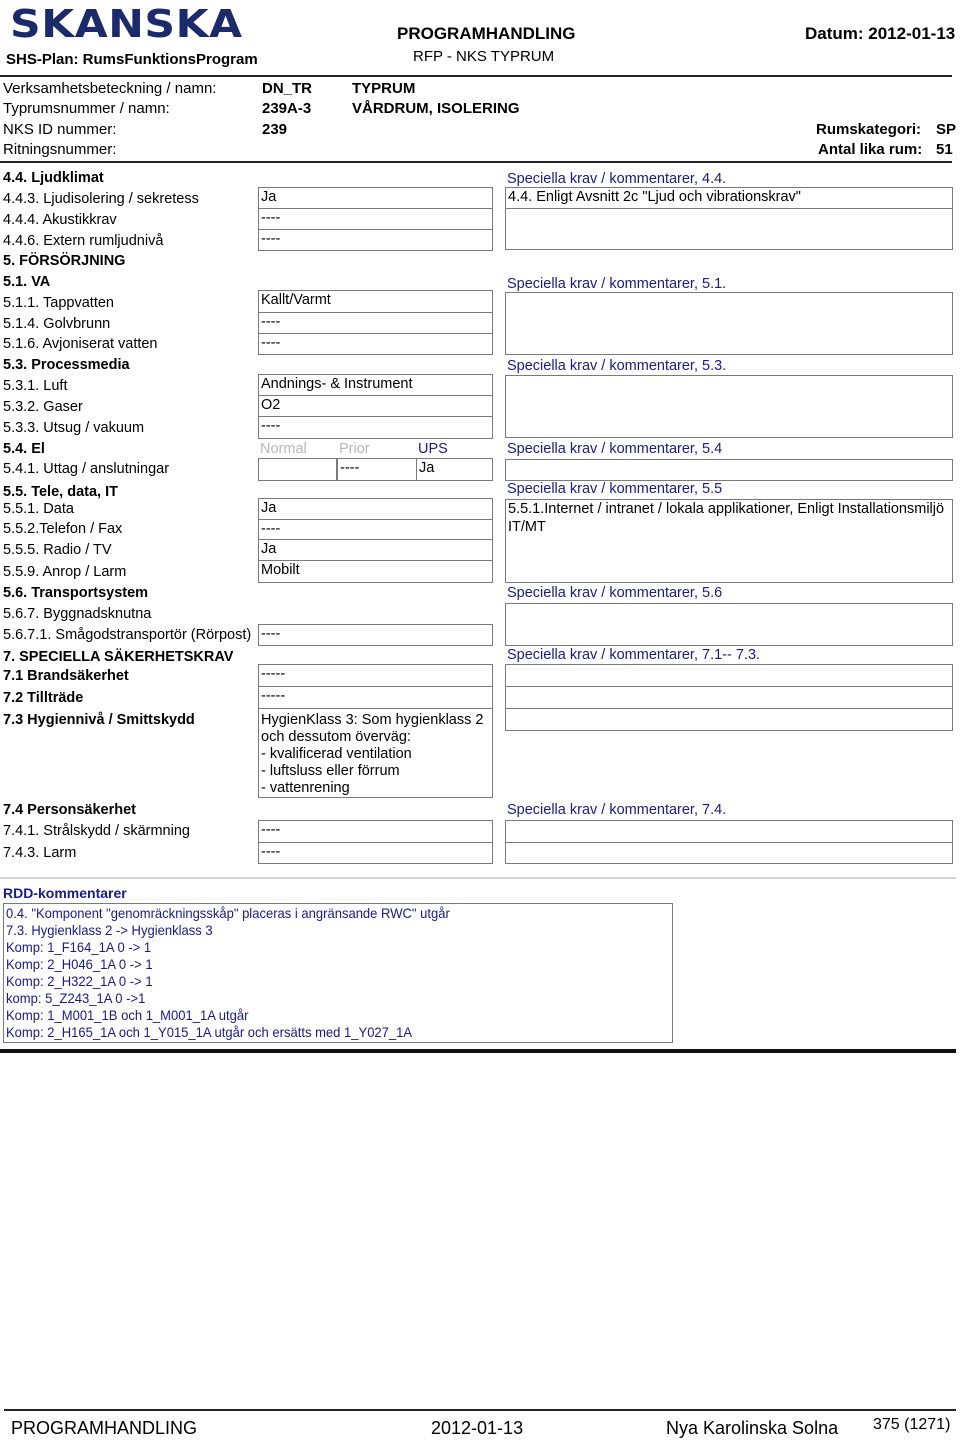  Describe the element at coordinates (375, 675) in the screenshot. I see `field-value-brandsakerhet: -----` at that location.